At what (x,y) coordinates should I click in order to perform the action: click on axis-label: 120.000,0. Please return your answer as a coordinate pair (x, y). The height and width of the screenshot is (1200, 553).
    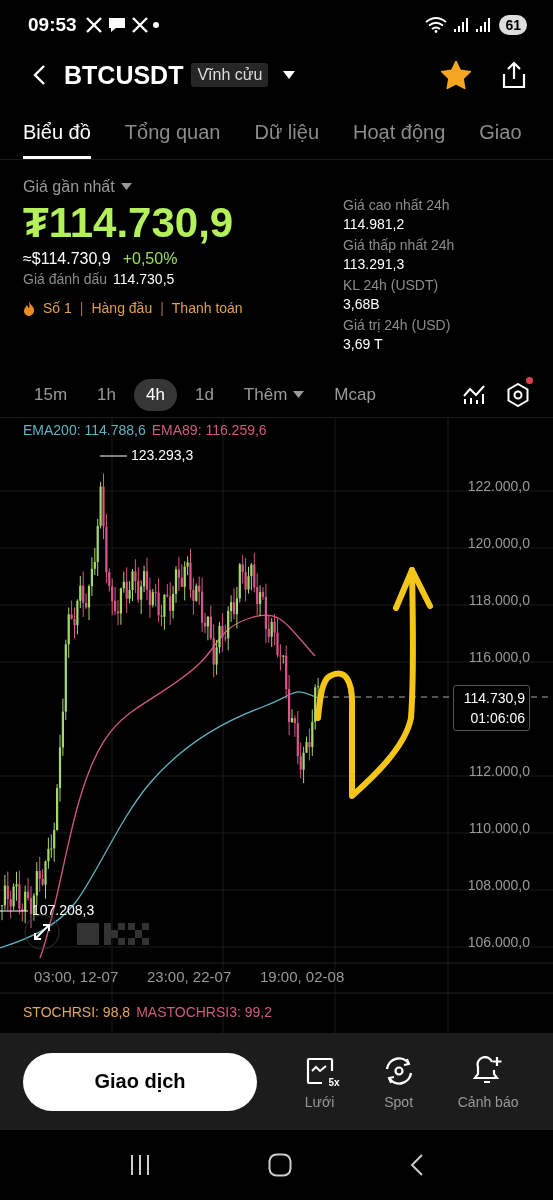
    Looking at the image, I should click on (498, 543).